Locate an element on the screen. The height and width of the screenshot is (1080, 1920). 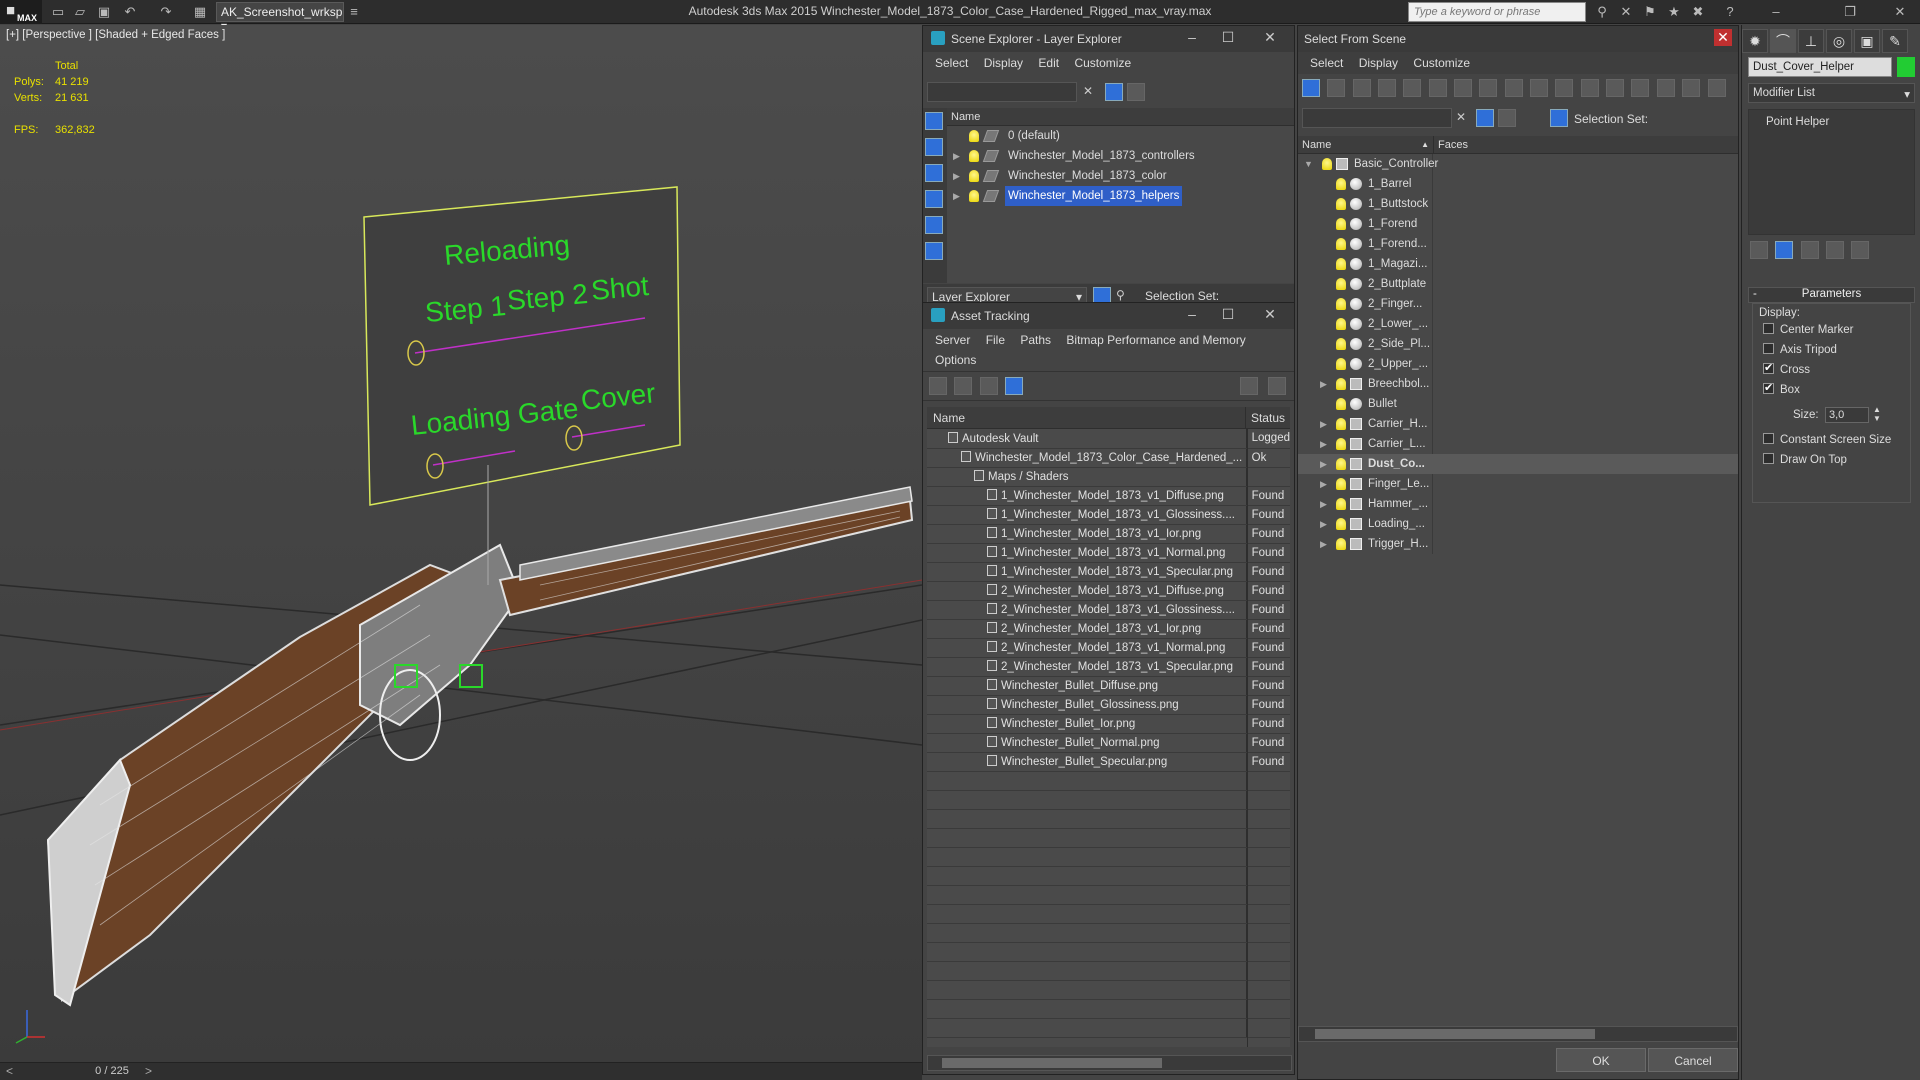
app-logo: ■ MAX is located at coordinates (21, 12).